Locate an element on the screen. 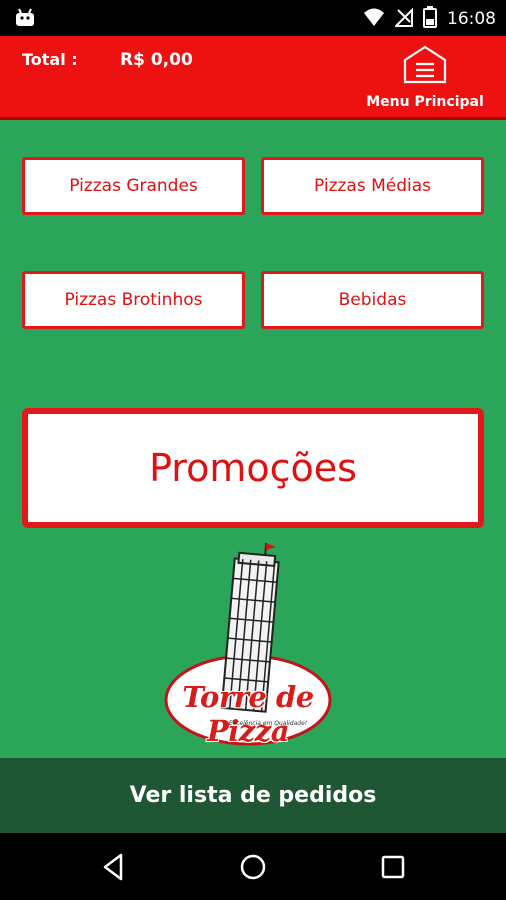 Image resolution: width=506 pixels, height=900 pixels. menu-principal-button: Menu Principal is located at coordinates (425, 78).